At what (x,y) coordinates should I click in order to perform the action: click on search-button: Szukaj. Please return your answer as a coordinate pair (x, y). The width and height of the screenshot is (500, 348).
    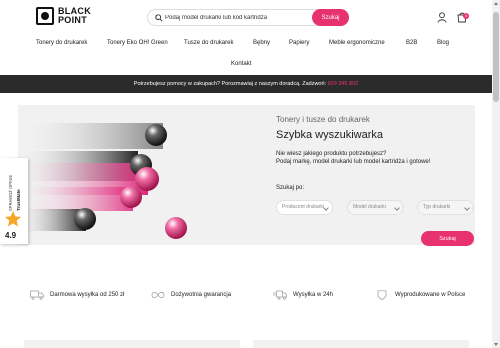
    Looking at the image, I should click on (330, 17).